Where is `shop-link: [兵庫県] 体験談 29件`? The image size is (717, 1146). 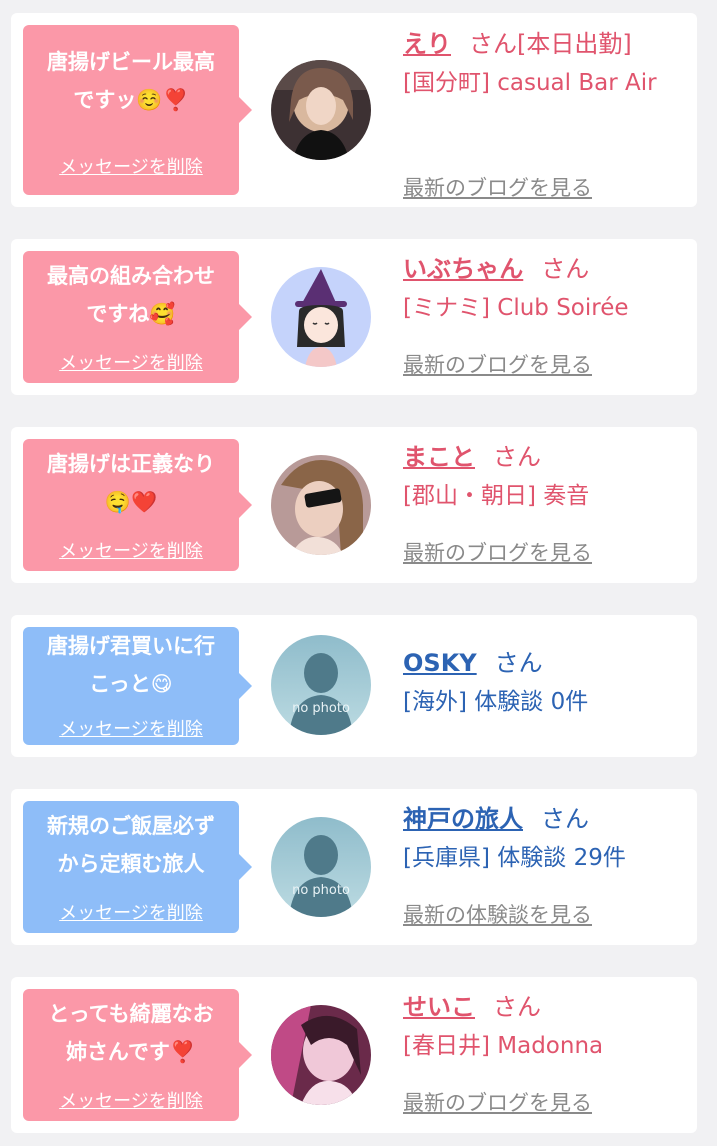
shop-link: [兵庫県] 体験談 29件 is located at coordinates (548, 858).